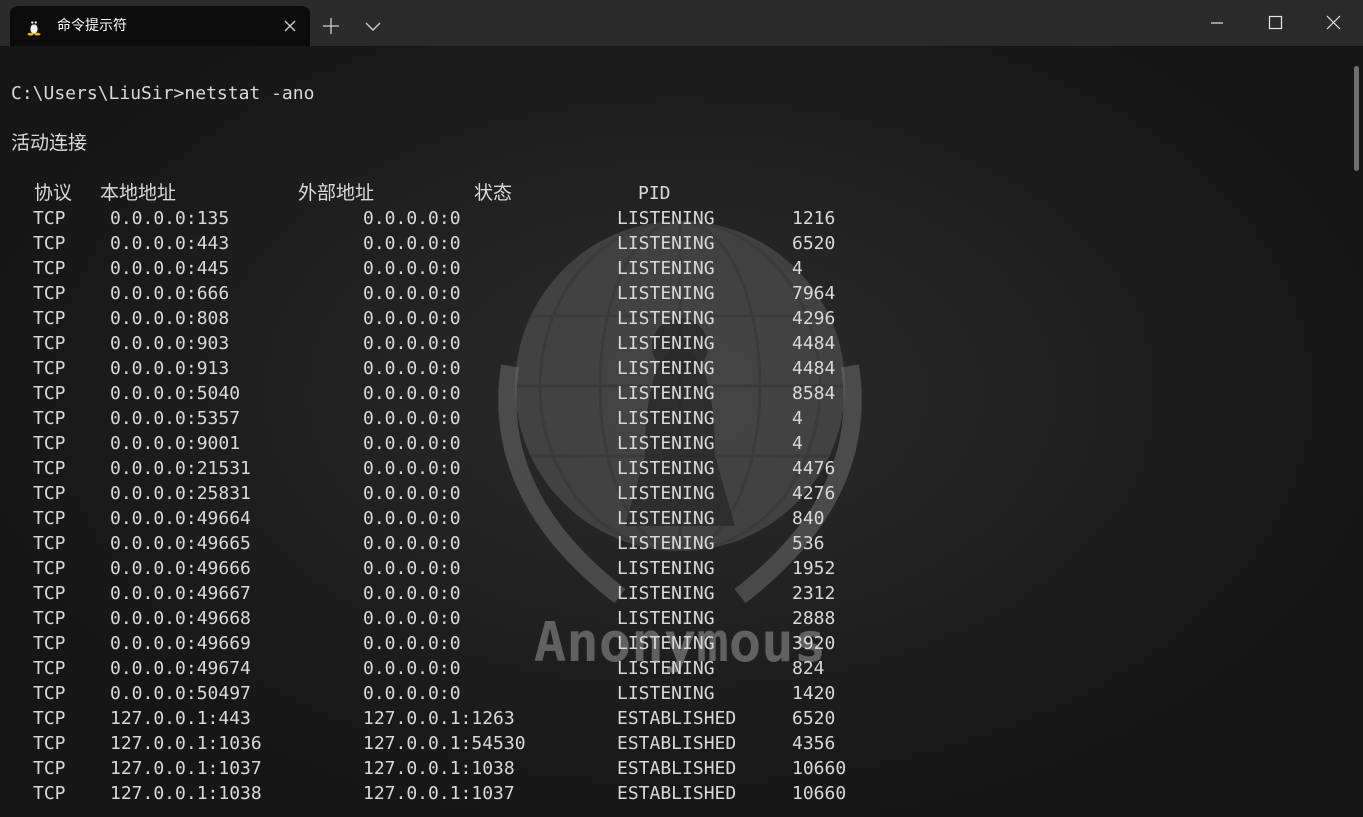 This screenshot has width=1363, height=817. Describe the element at coordinates (186, 743) in the screenshot. I see `cell-local-address: 127.0.0.1:1036` at that location.